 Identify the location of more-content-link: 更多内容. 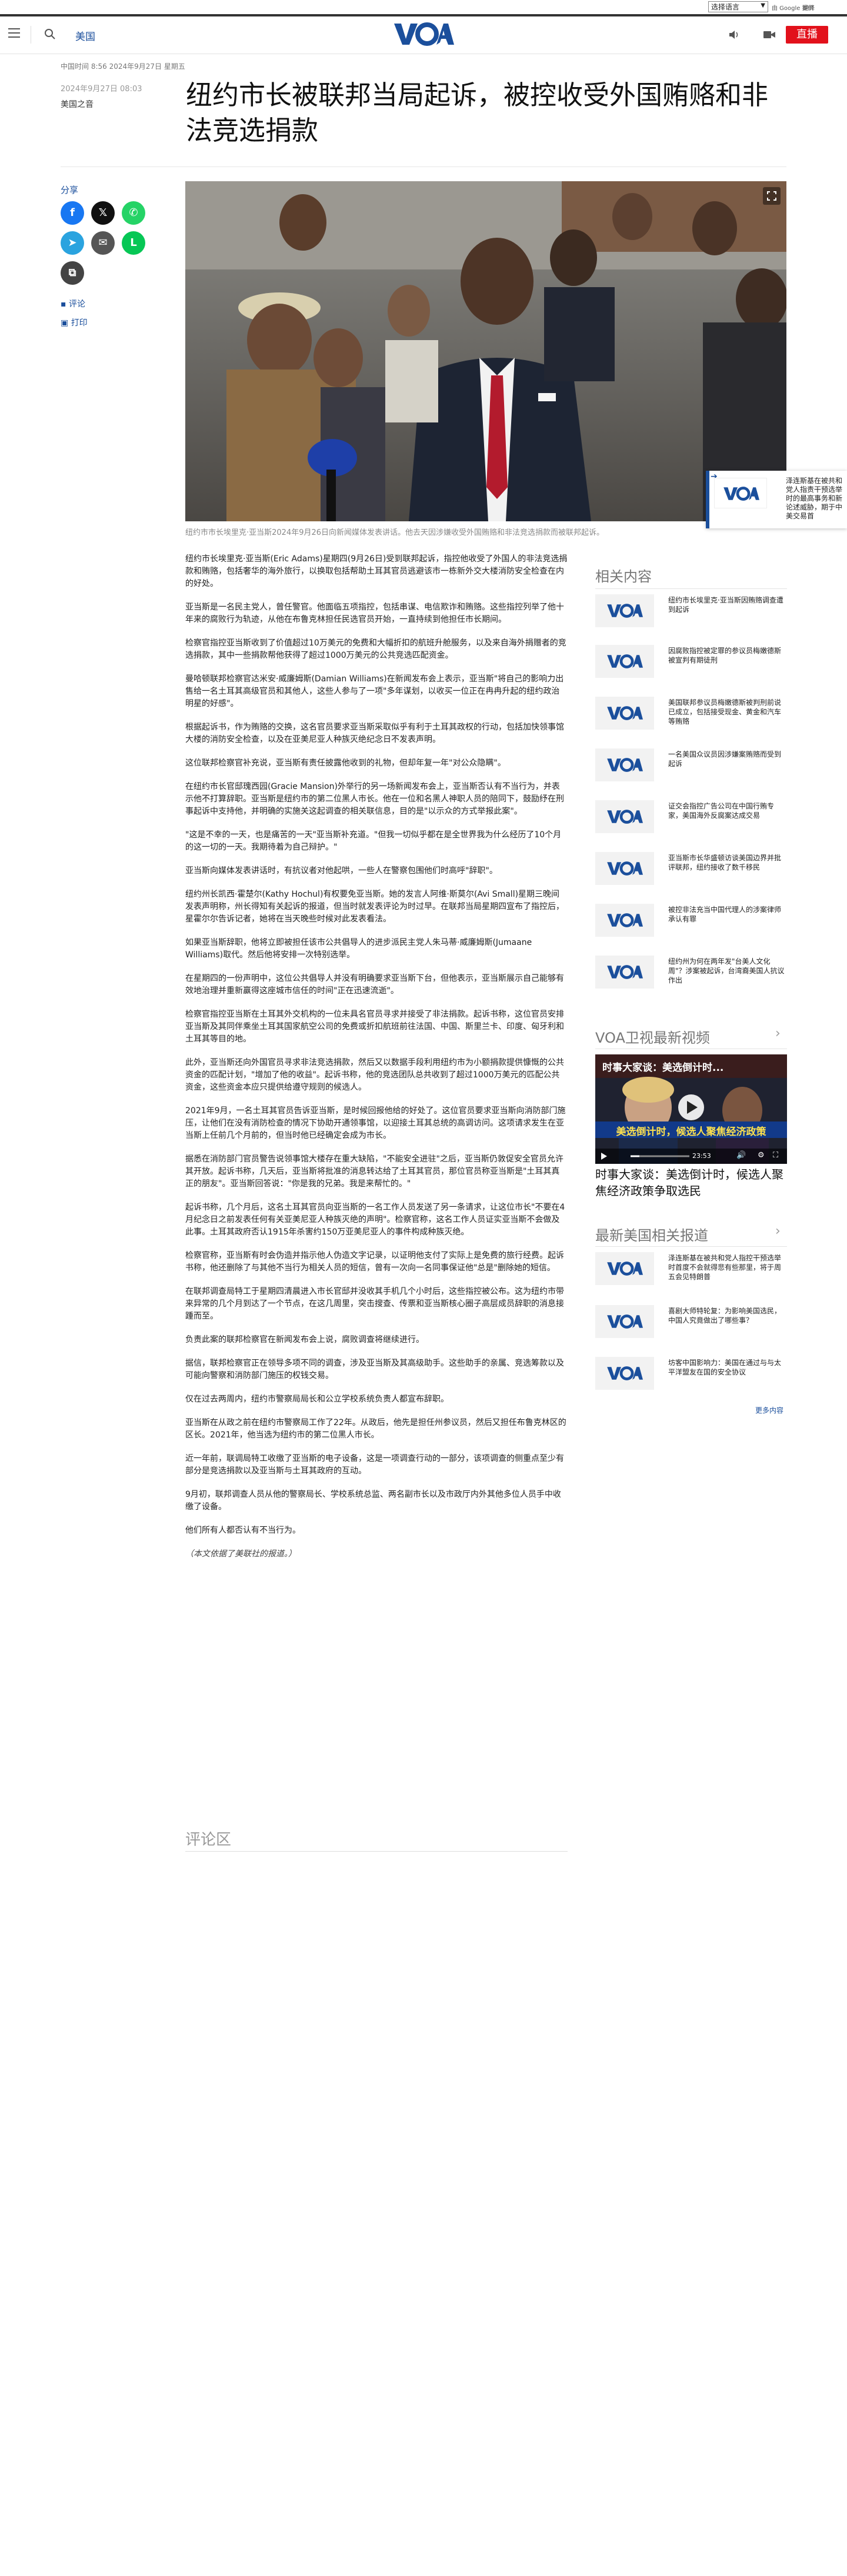
(769, 1410).